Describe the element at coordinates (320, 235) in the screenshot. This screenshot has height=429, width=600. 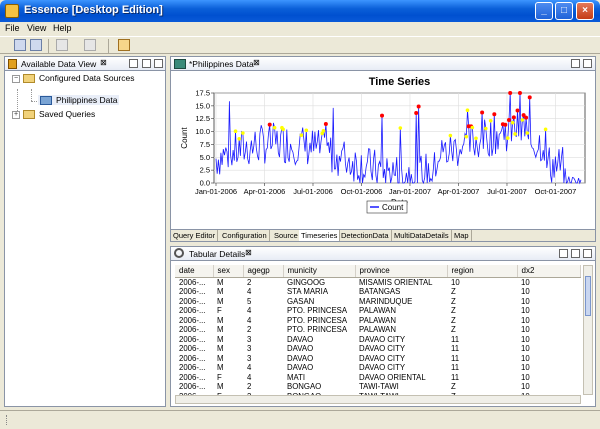
I see `subtab-timeseries: Timeseries` at that location.